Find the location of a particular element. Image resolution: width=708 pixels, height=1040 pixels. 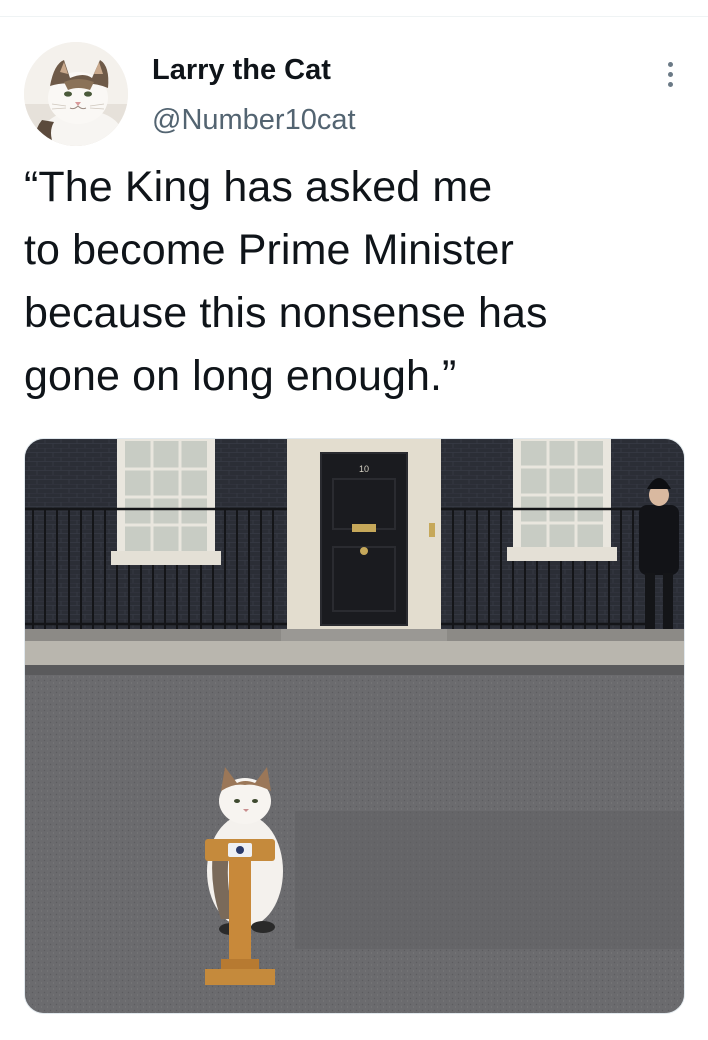

handle: @Number10cat is located at coordinates (254, 120).